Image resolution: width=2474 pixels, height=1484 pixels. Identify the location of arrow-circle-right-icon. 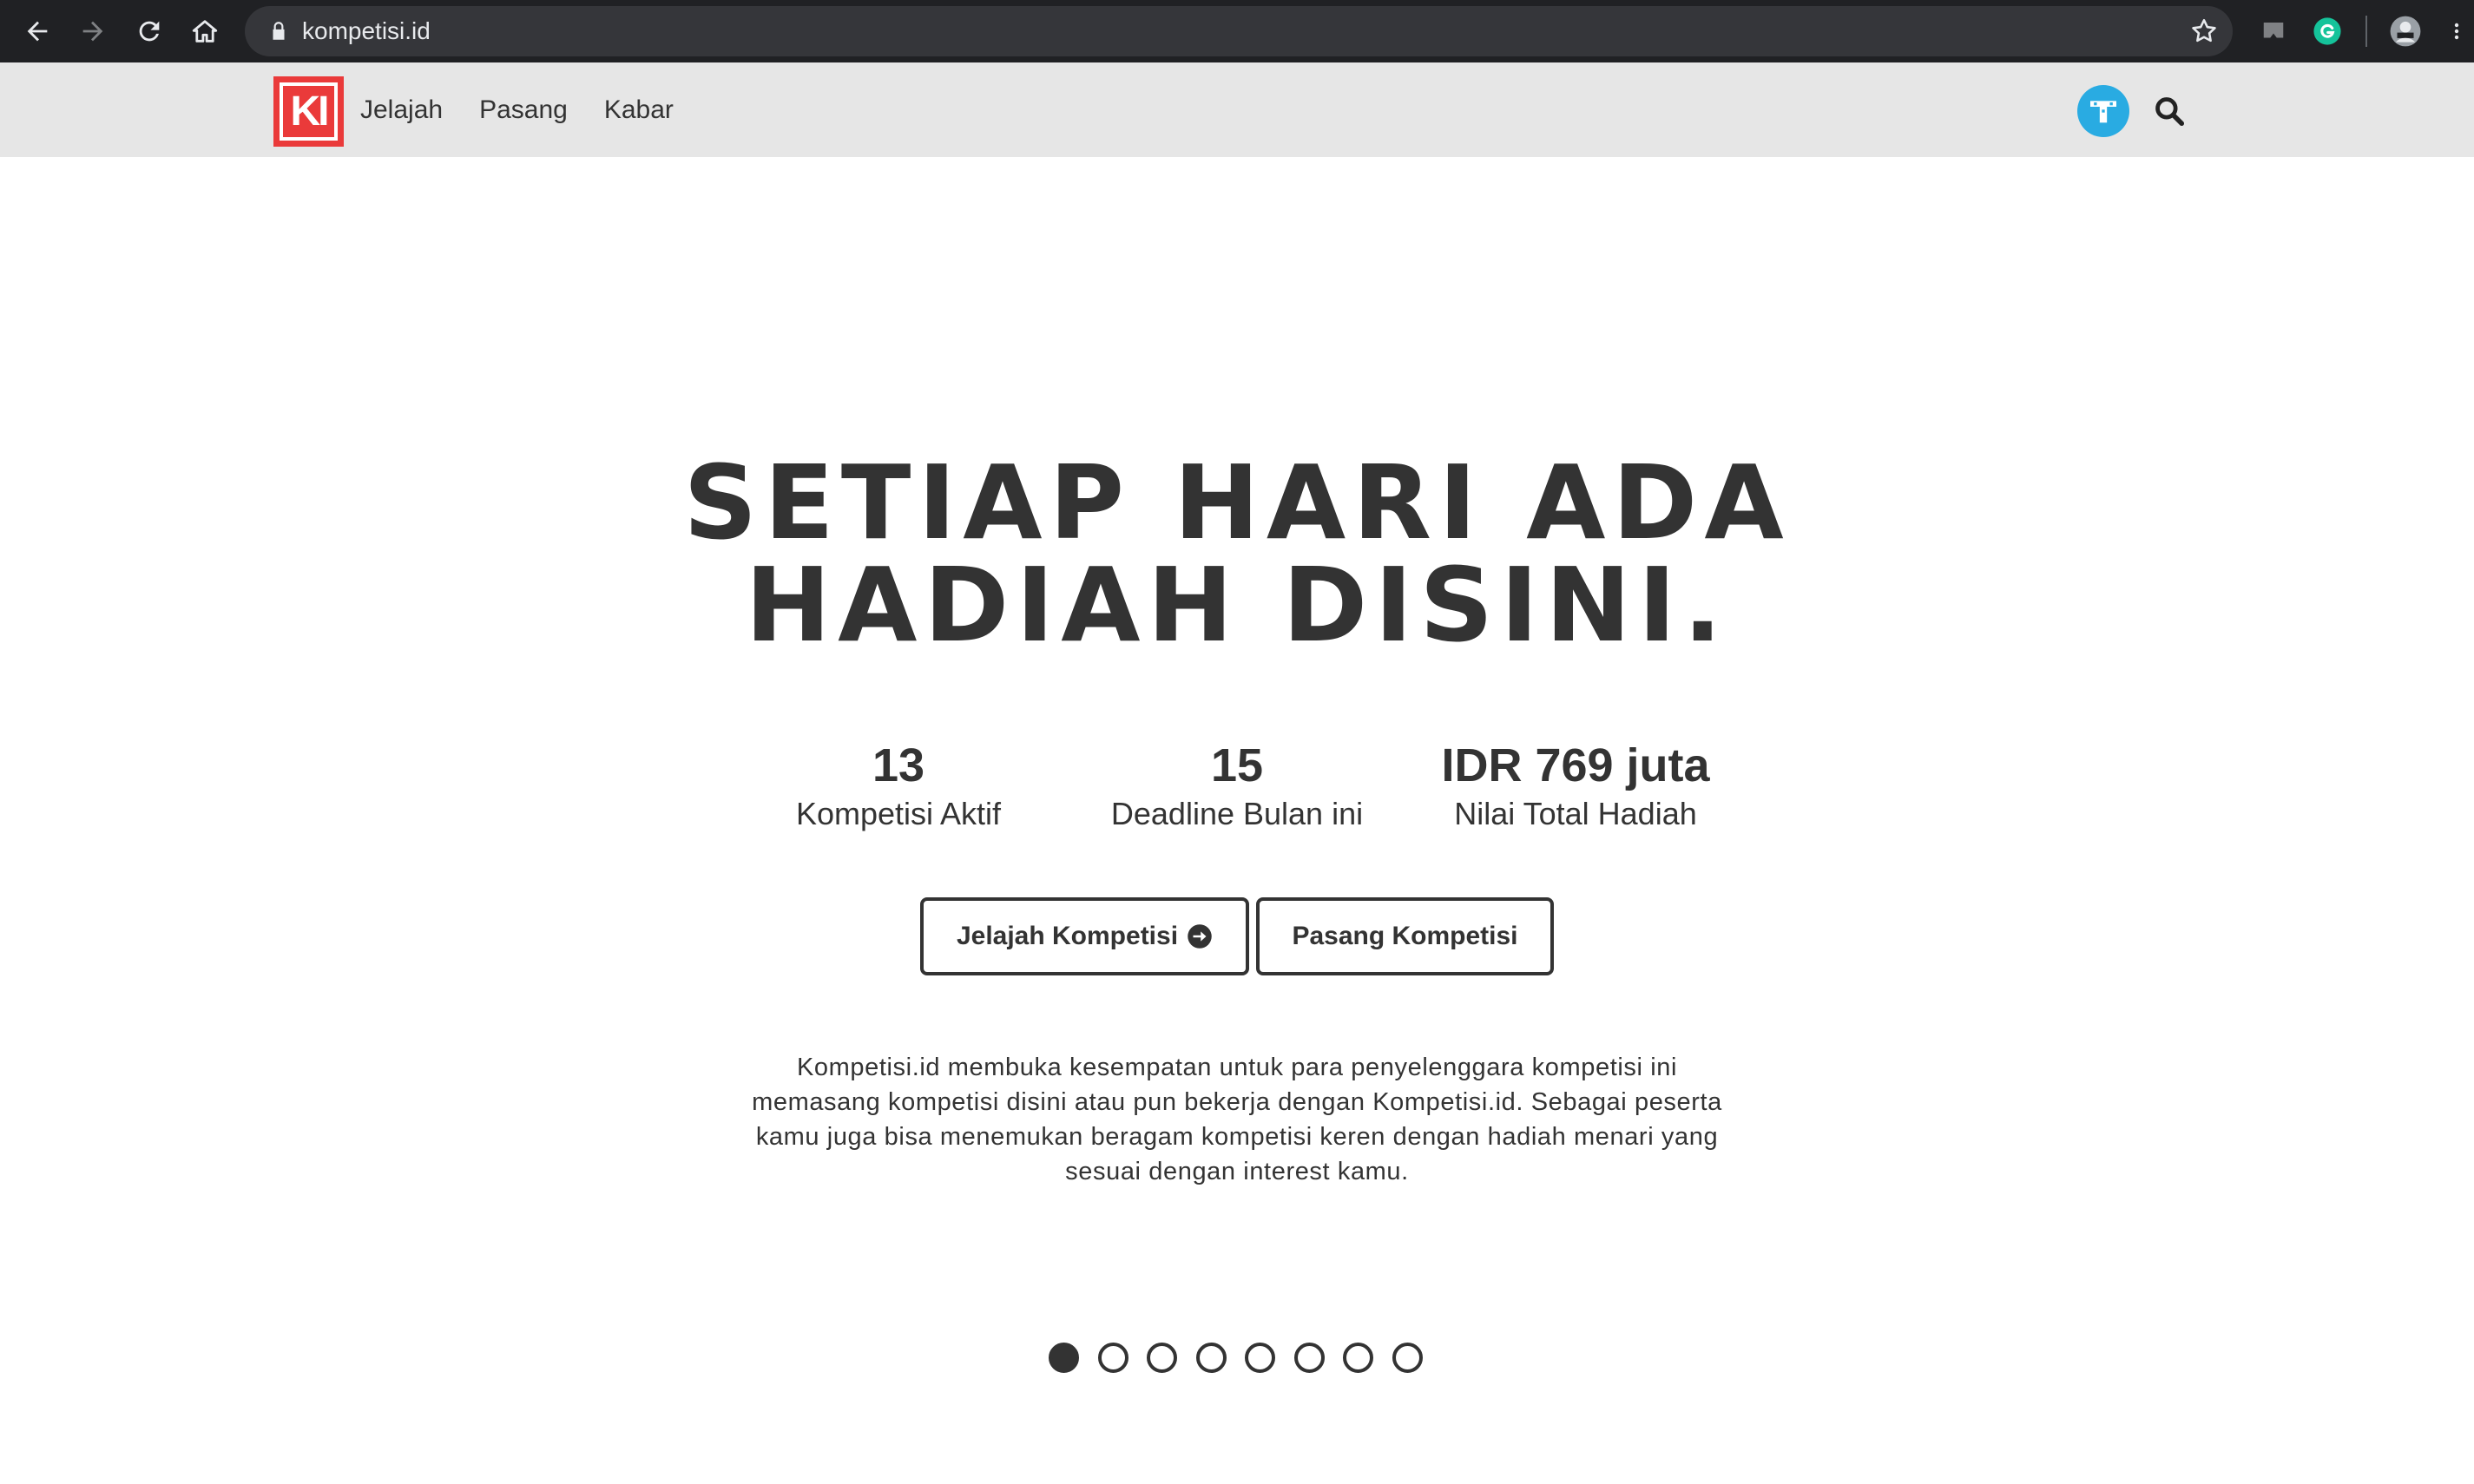
(1200, 936).